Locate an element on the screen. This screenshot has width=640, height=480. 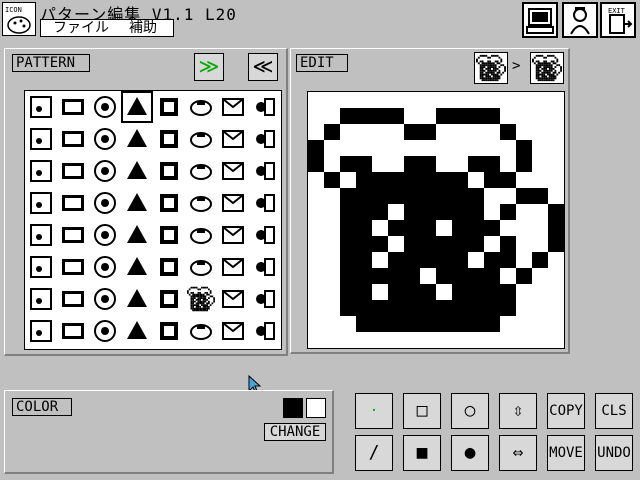
pattern-next-button: ≫ is located at coordinates (209, 67).